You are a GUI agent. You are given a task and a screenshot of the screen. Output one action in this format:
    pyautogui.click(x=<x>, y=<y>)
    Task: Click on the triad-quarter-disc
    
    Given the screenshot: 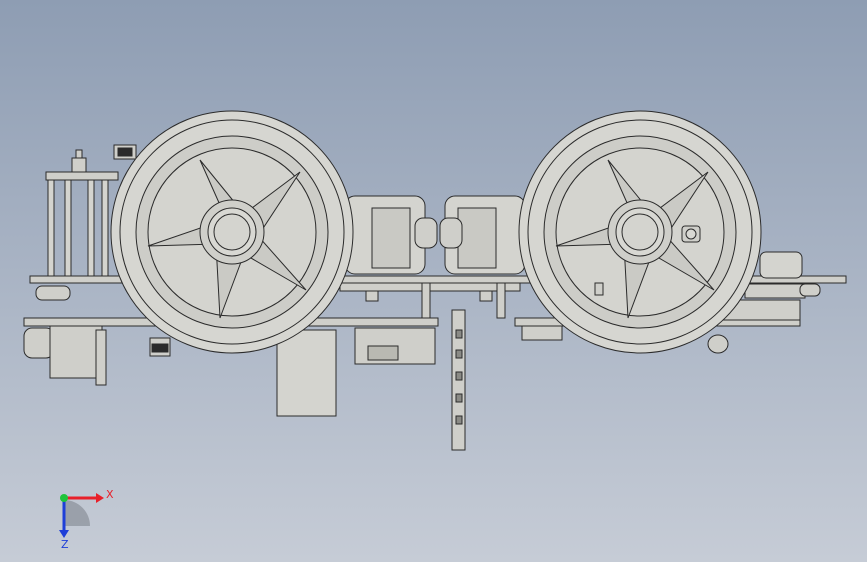 What is the action you would take?
    pyautogui.click(x=77, y=513)
    